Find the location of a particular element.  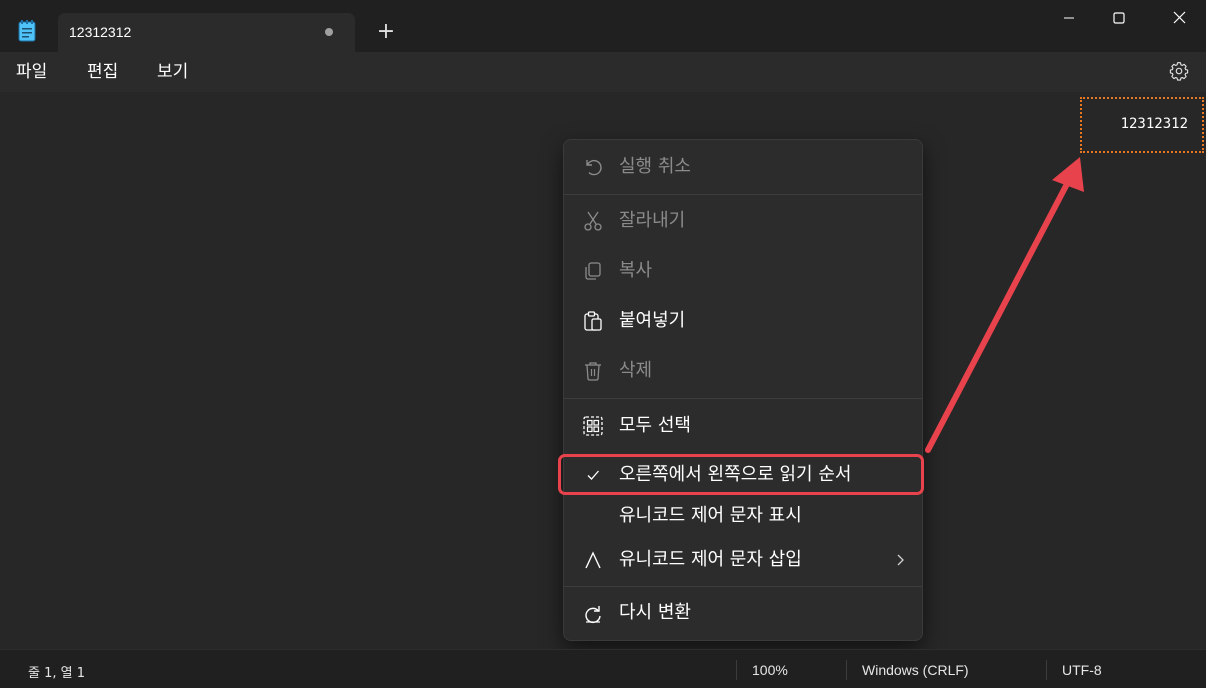

menu-item-label: 붙여넣기 is located at coordinates (652, 320).